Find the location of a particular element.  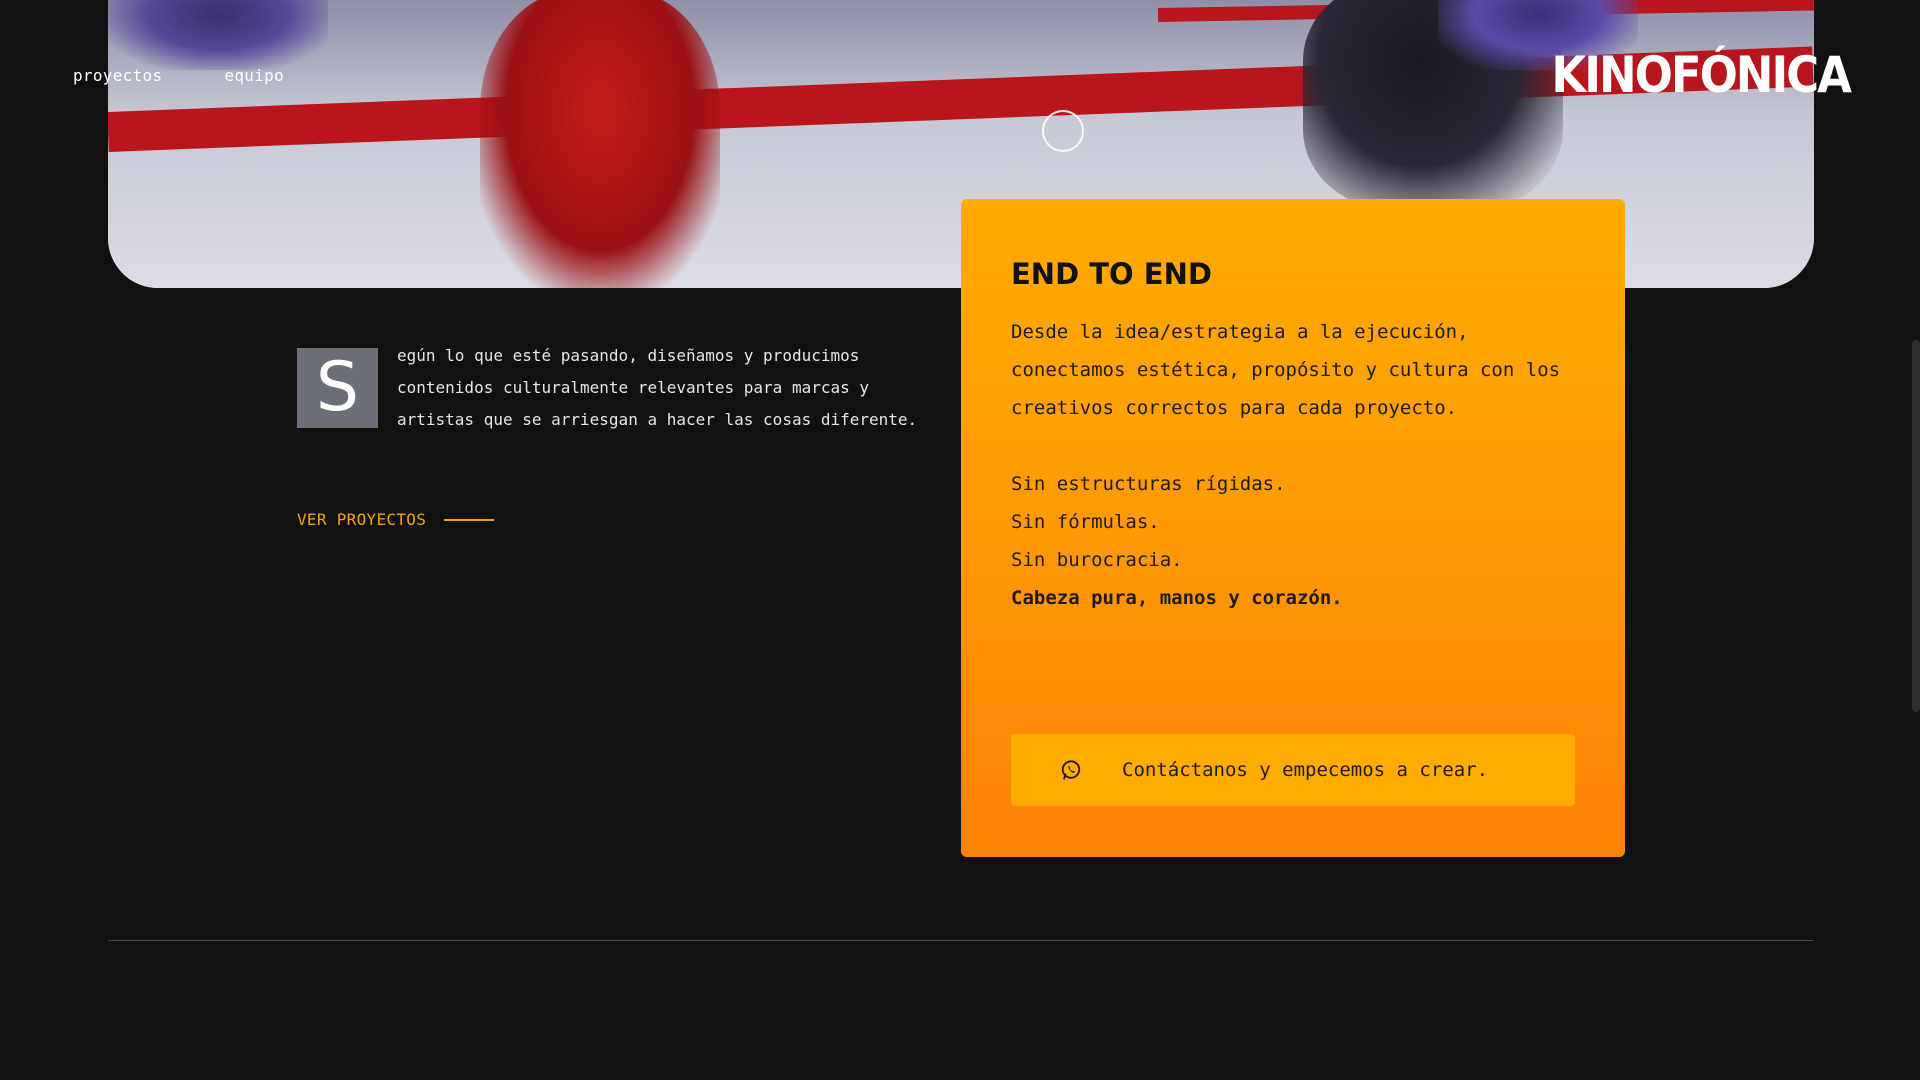

cursor-ring is located at coordinates (1063, 131).